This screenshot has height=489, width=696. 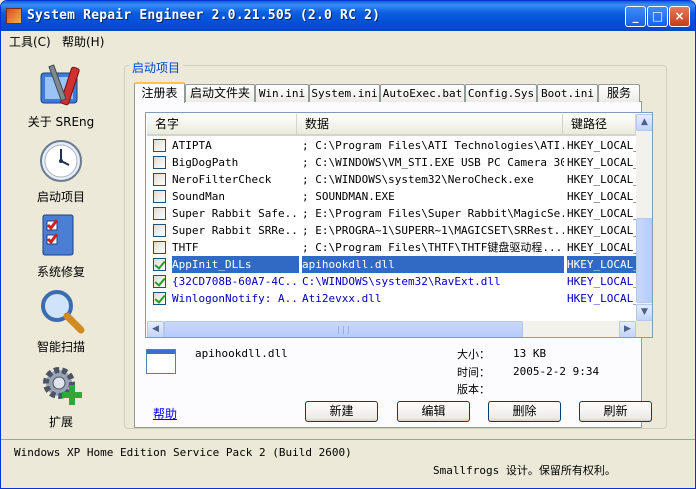 I want to click on sidebar-item-label: 关于 SREng, so click(x=61, y=122).